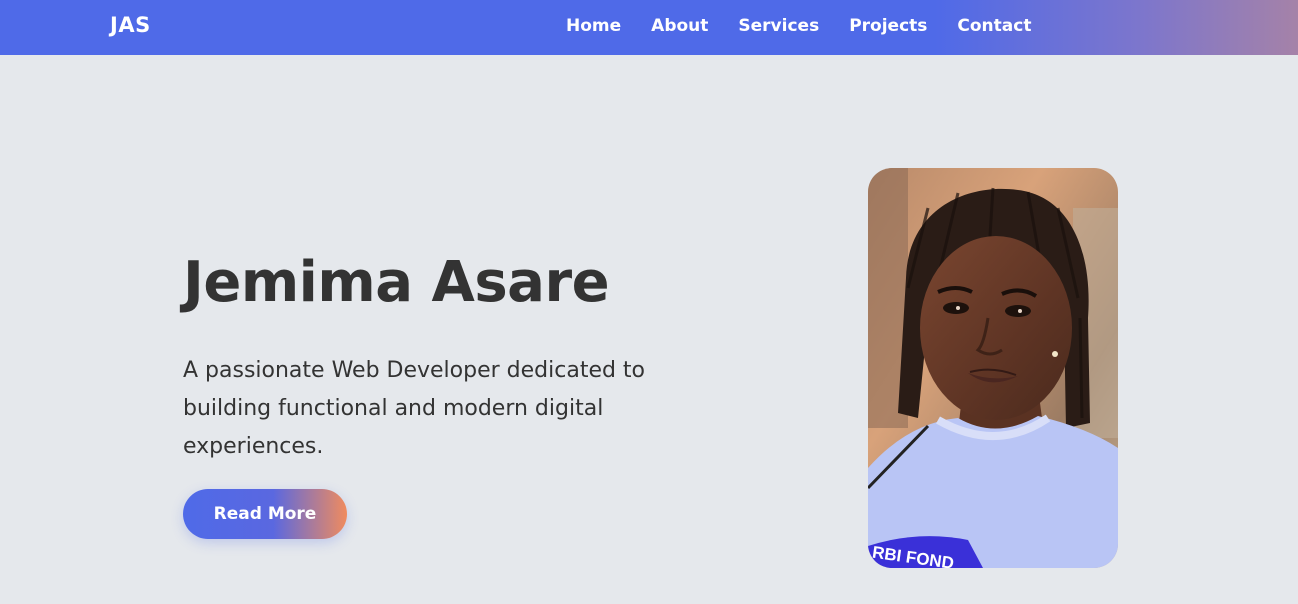 Image resolution: width=1298 pixels, height=604 pixels. I want to click on hero-name: Jemima Asare, so click(396, 282).